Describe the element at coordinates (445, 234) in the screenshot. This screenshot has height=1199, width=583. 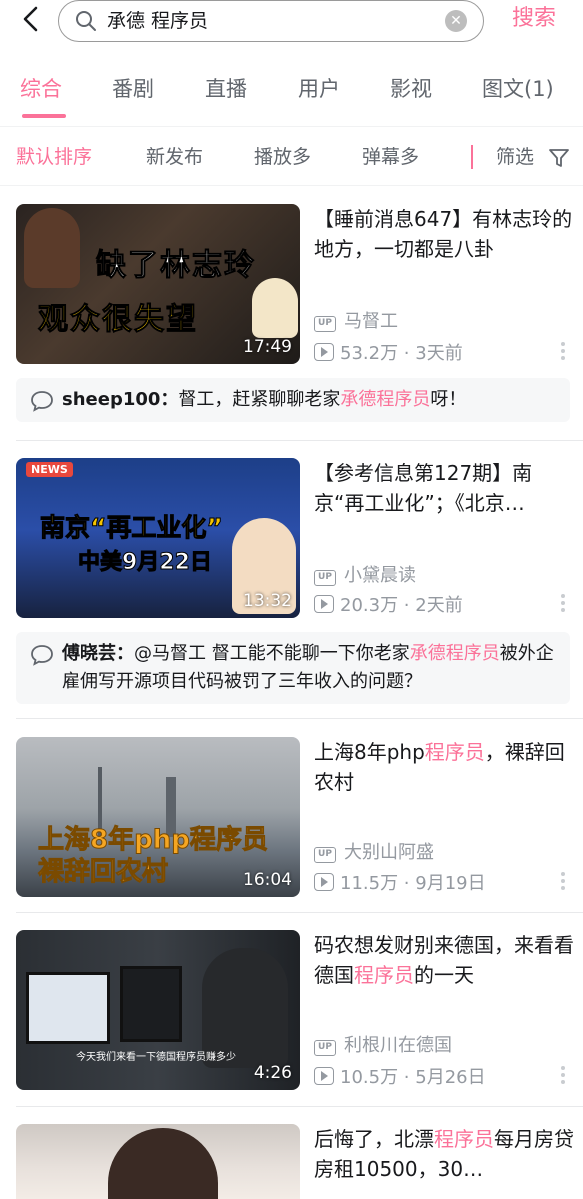
I see `video-title: 【睡前消息647】有林志玲的地方，一切都是八卦` at that location.